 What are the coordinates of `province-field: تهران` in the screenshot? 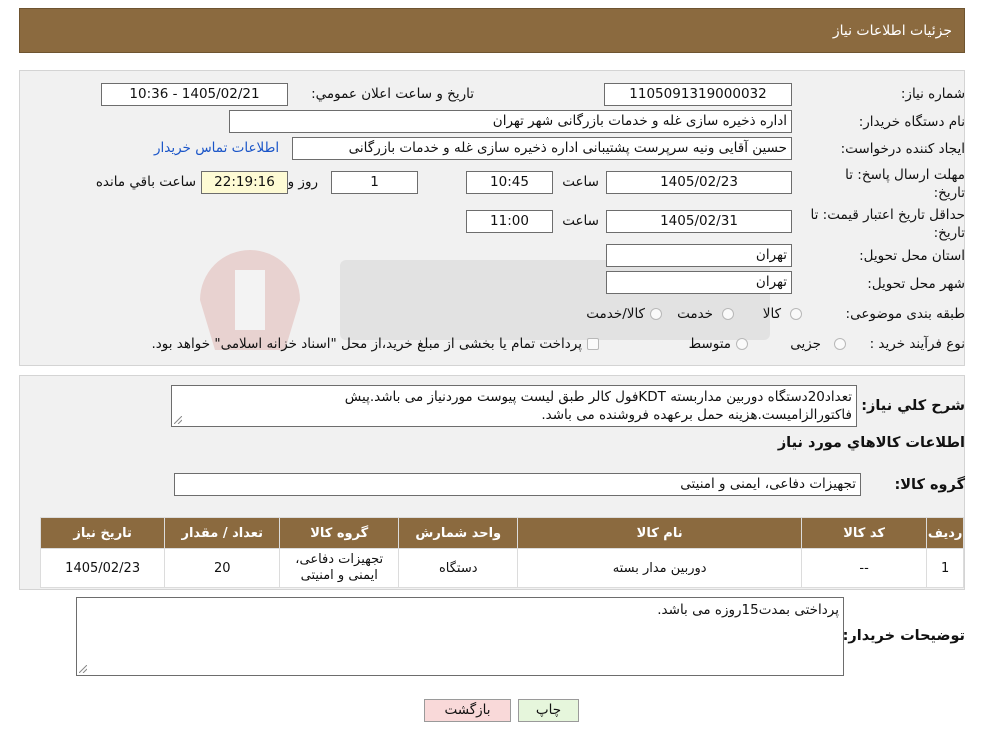 It's located at (699, 255).